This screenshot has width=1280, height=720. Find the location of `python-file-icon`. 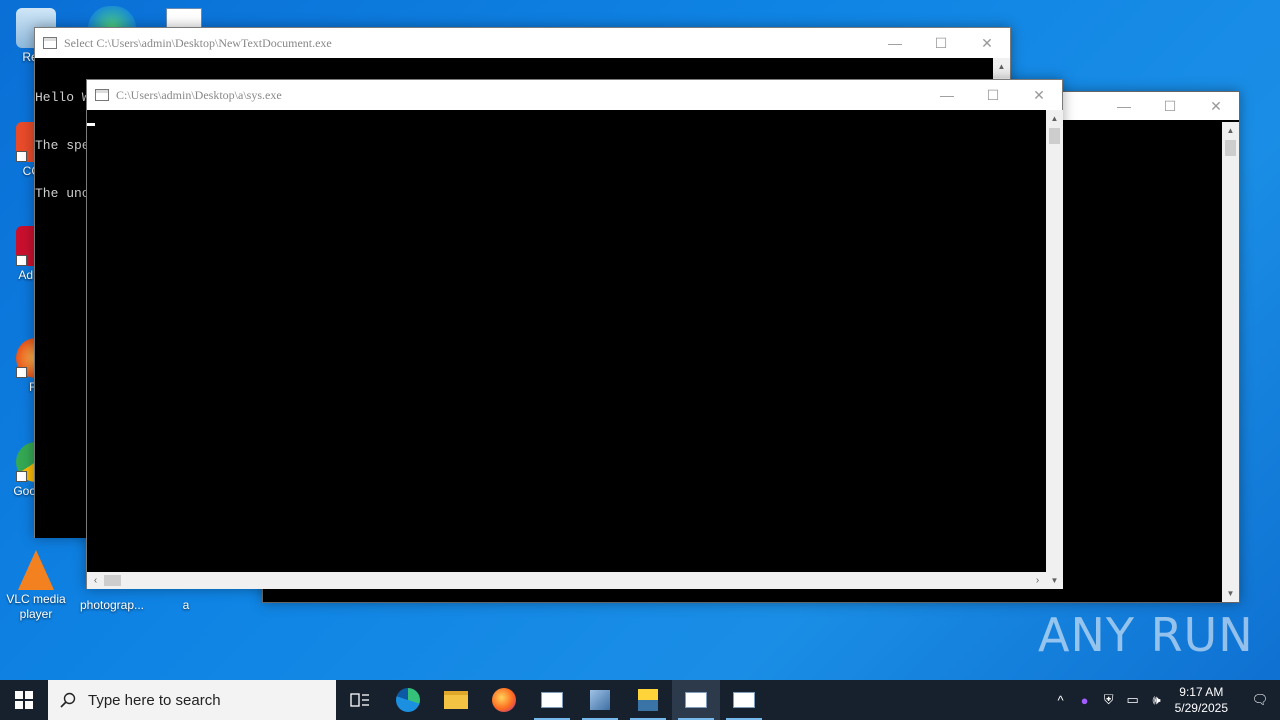

python-file-icon is located at coordinates (648, 700).